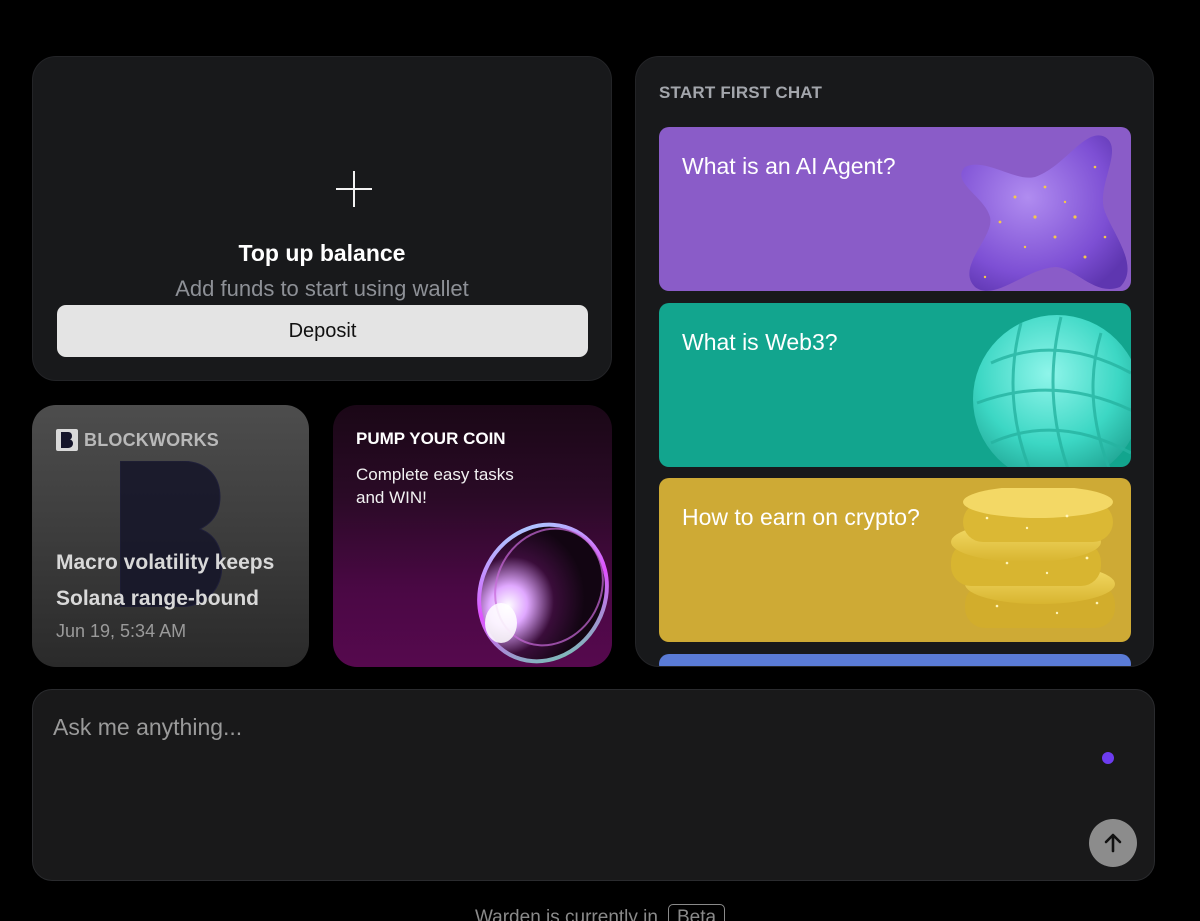 This screenshot has height=921, width=1200. I want to click on blockworks-logo-icon, so click(67, 440).